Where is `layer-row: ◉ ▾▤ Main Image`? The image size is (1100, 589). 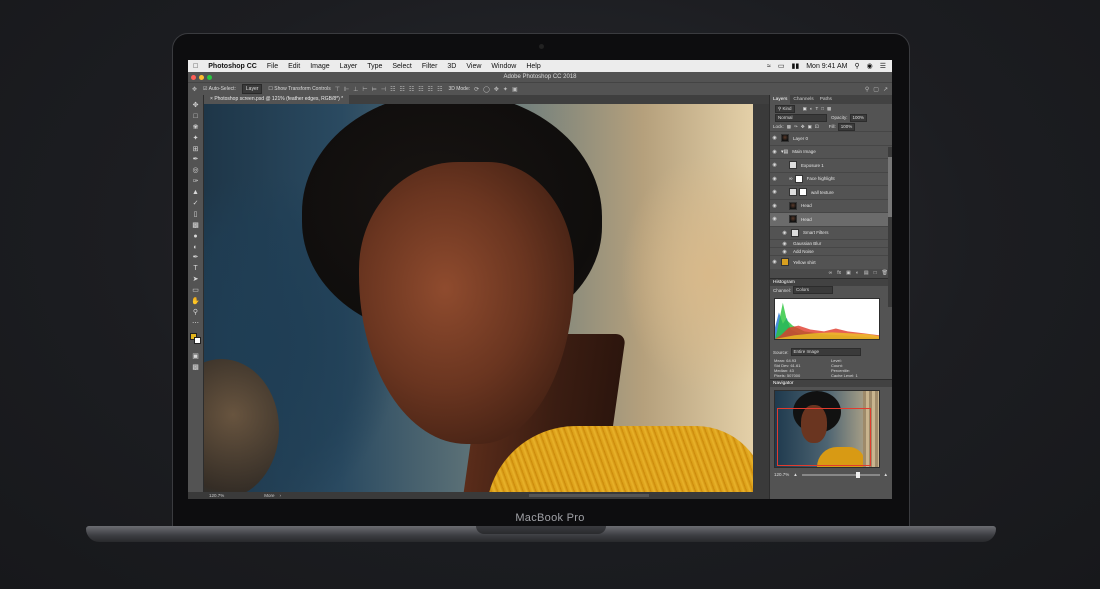 layer-row: ◉ ▾▤ Main Image is located at coordinates (831, 151).